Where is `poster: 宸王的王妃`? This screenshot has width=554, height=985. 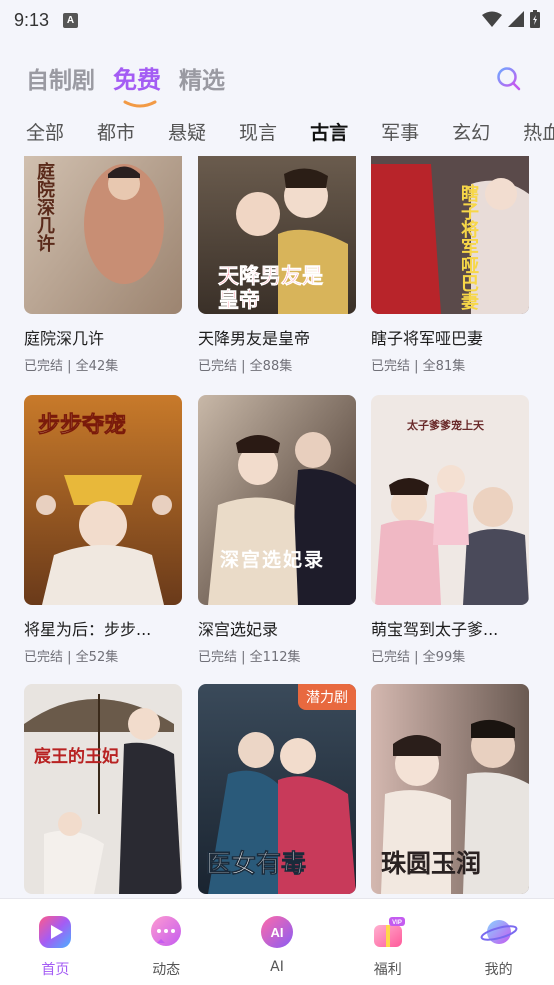
poster: 宸王的王妃 is located at coordinates (103, 789).